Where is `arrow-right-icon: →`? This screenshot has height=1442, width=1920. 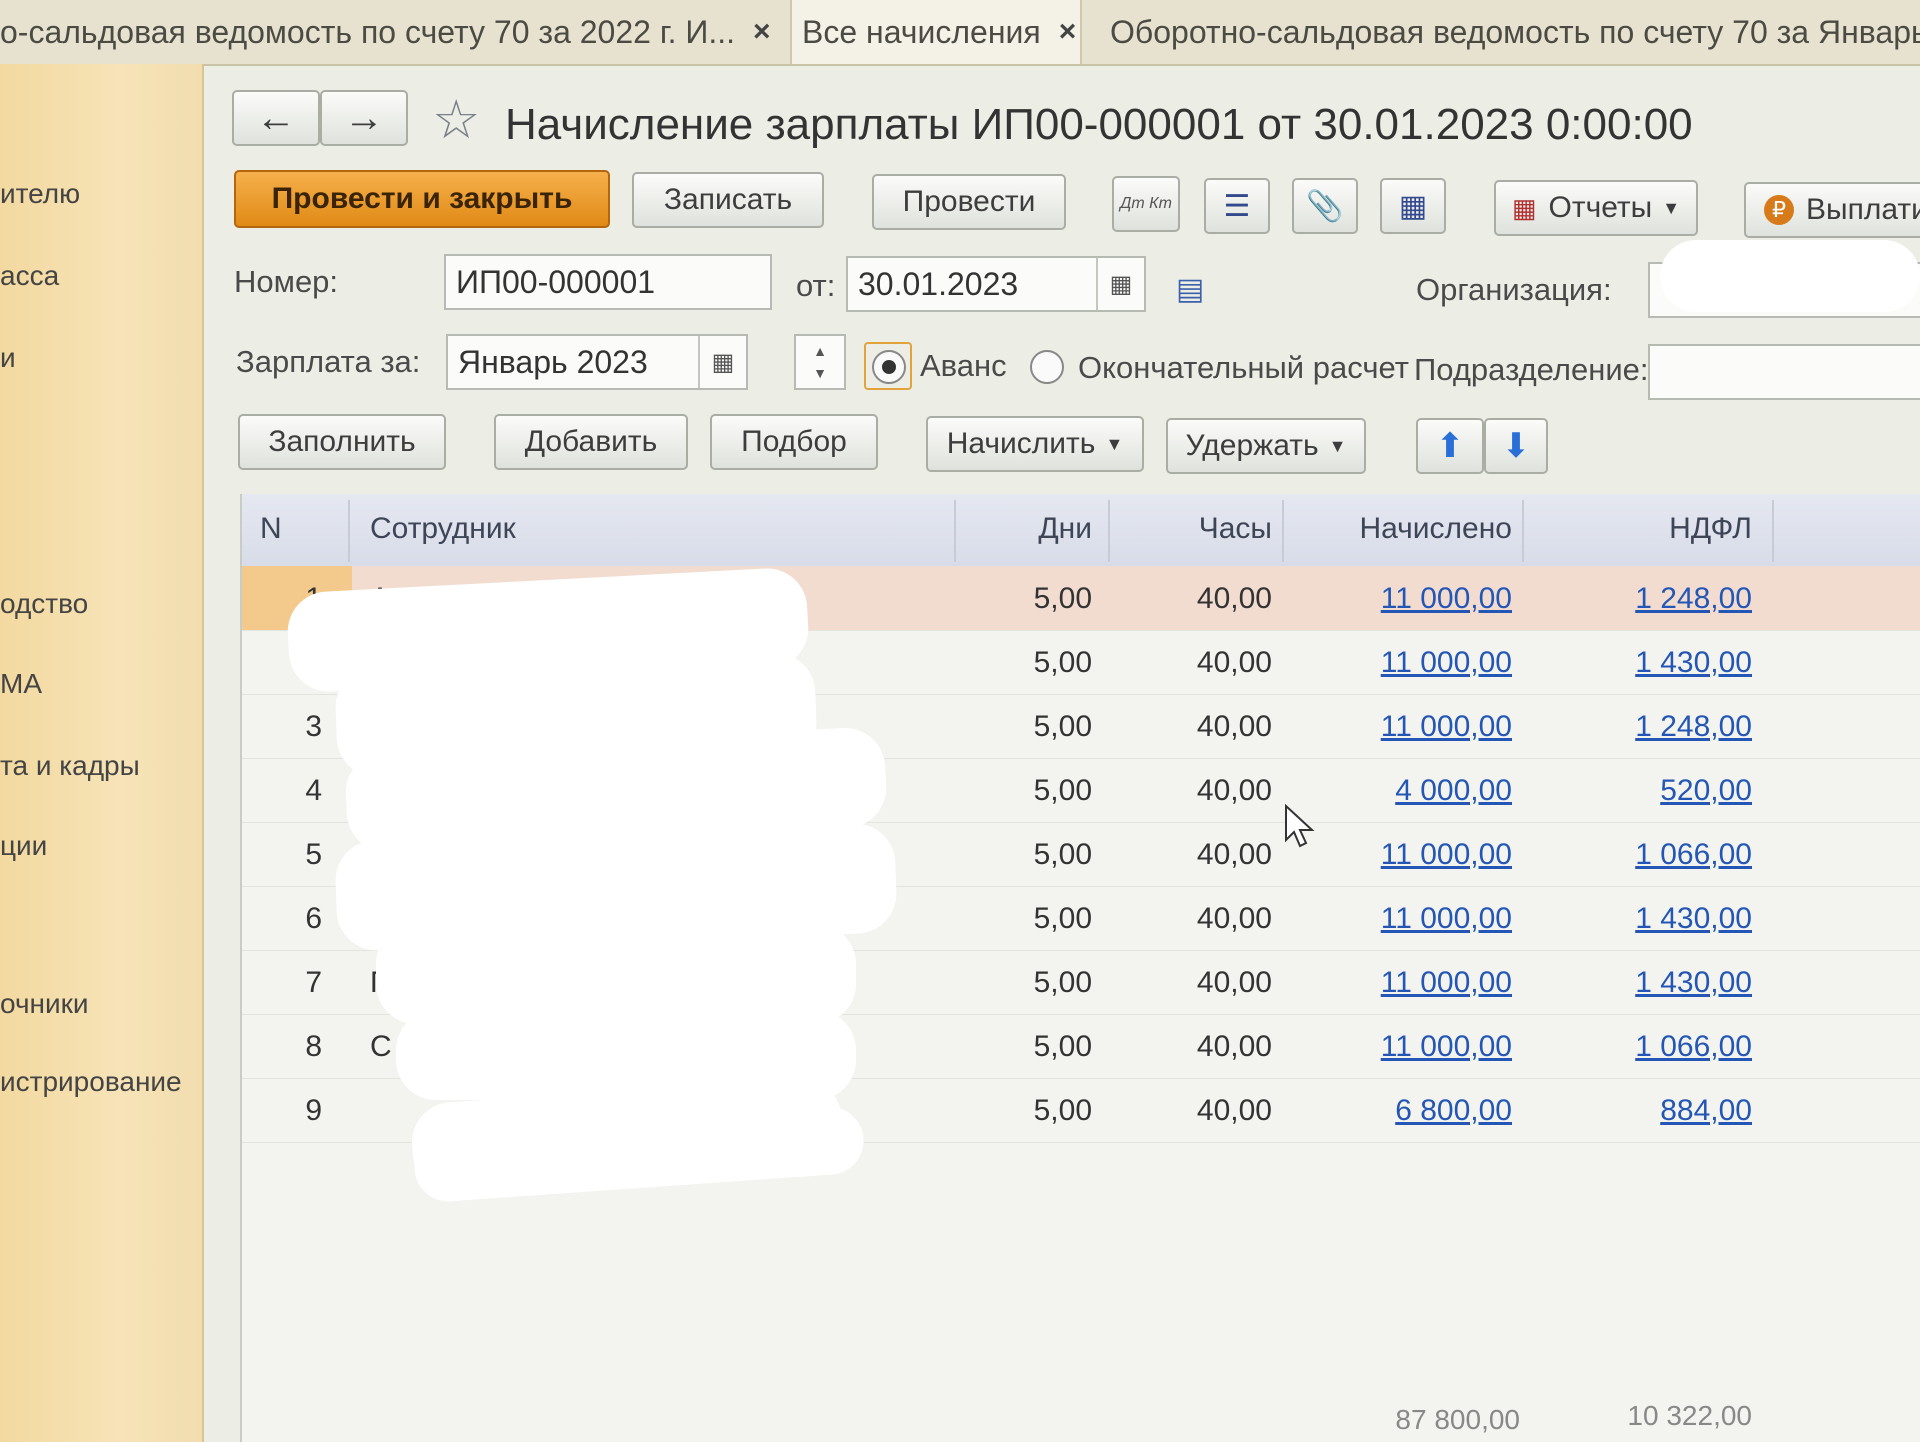
arrow-right-icon: → is located at coordinates (364, 117).